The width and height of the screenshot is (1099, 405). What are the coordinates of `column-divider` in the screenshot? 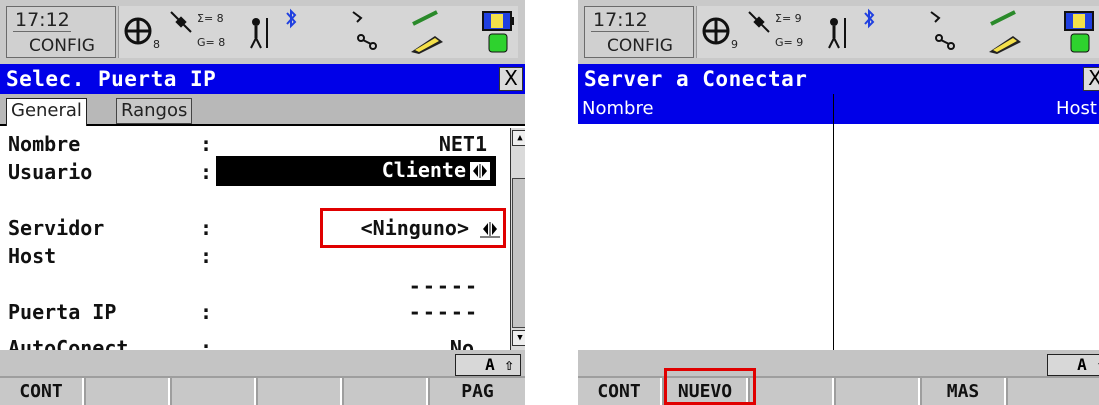 It's located at (833, 237).